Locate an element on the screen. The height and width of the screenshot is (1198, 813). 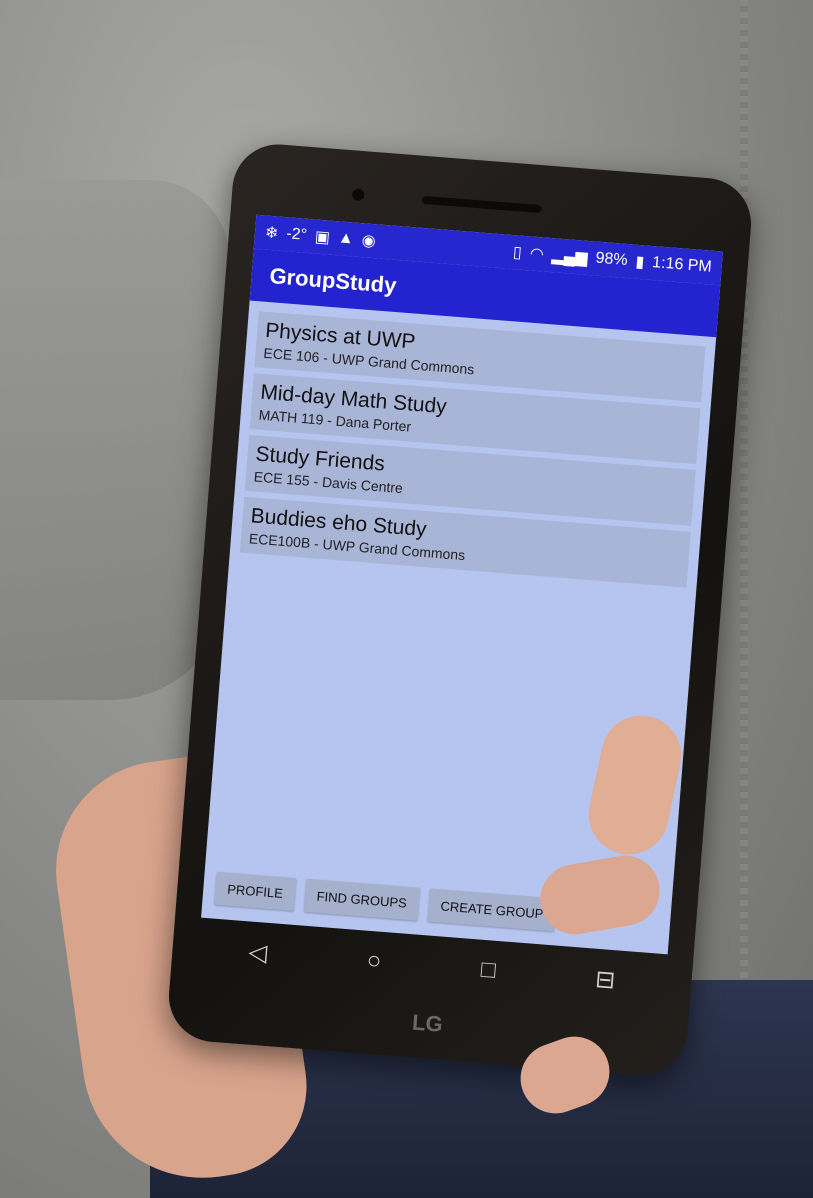
battery-percent: 98% is located at coordinates (611, 259).